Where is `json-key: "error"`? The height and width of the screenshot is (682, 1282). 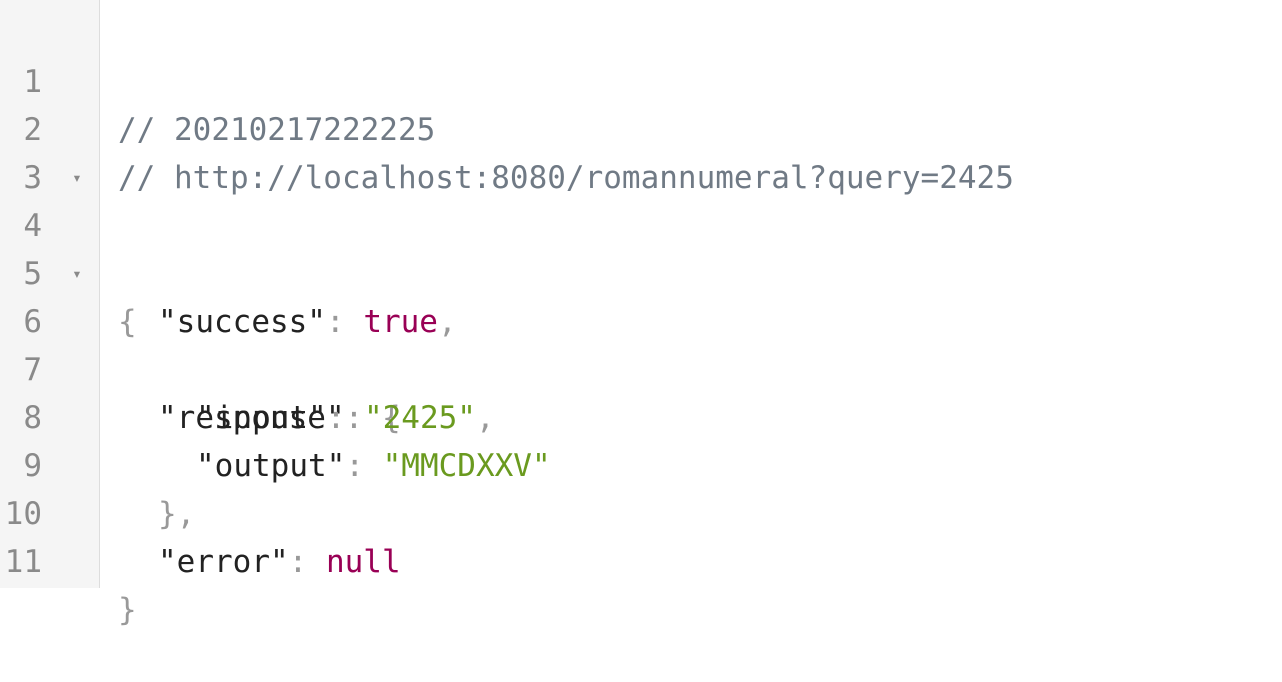 json-key: "error" is located at coordinates (223, 562).